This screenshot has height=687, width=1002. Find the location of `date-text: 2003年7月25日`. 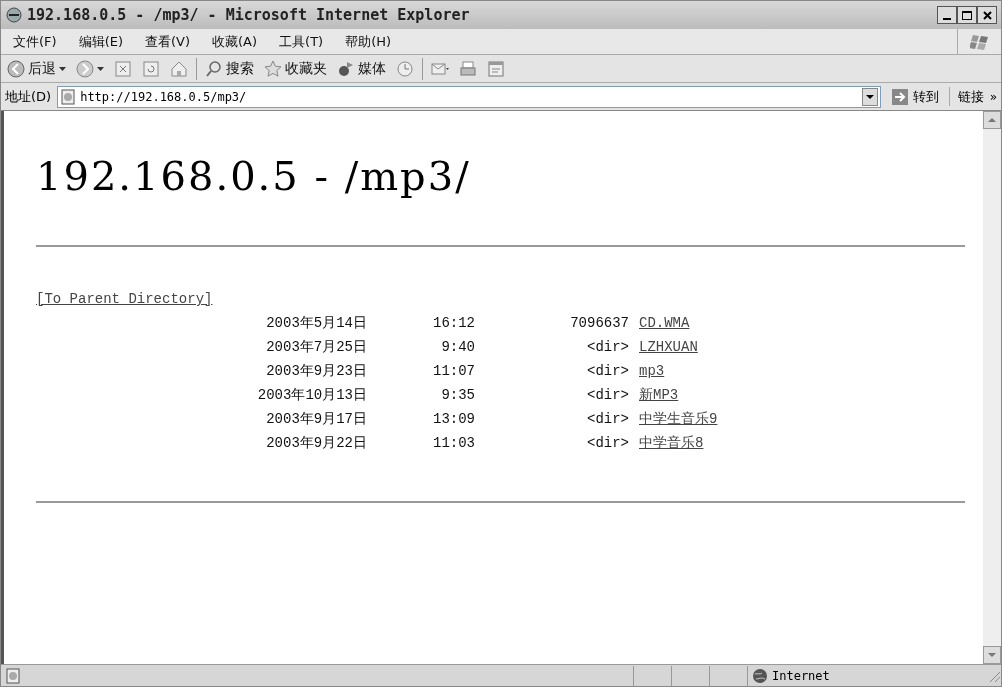

date-text: 2003年7月25日 is located at coordinates (316, 347).